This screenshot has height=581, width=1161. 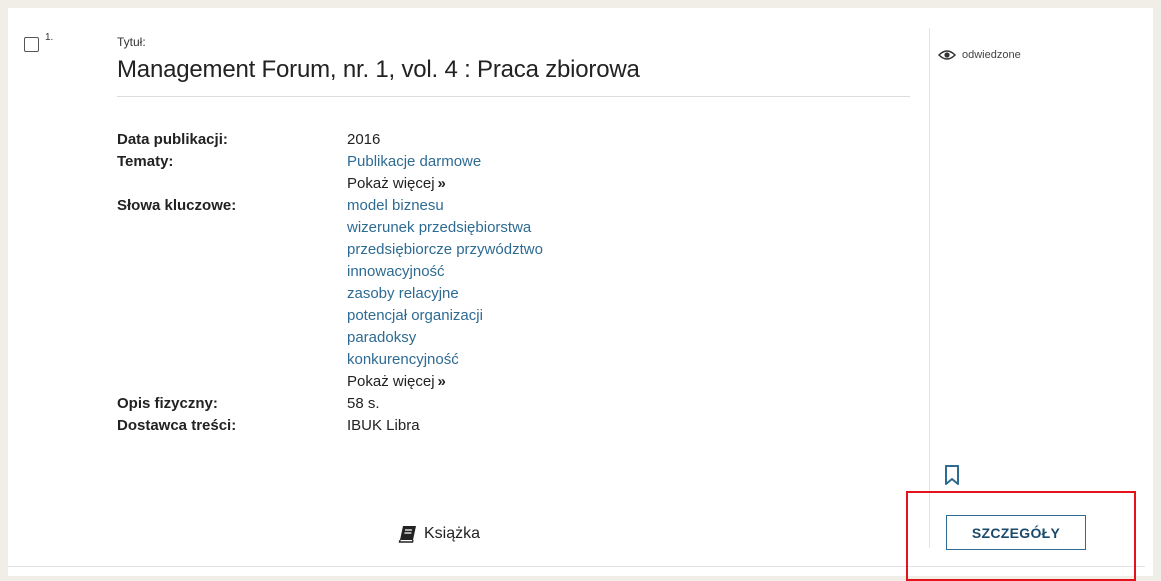 What do you see at coordinates (145, 161) in the screenshot?
I see `subjects-label: Tematy:` at bounding box center [145, 161].